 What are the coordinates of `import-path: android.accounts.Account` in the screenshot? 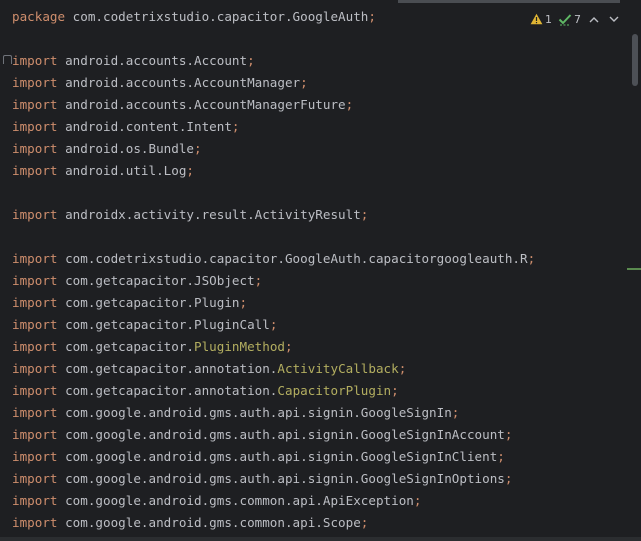 It's located at (156, 60).